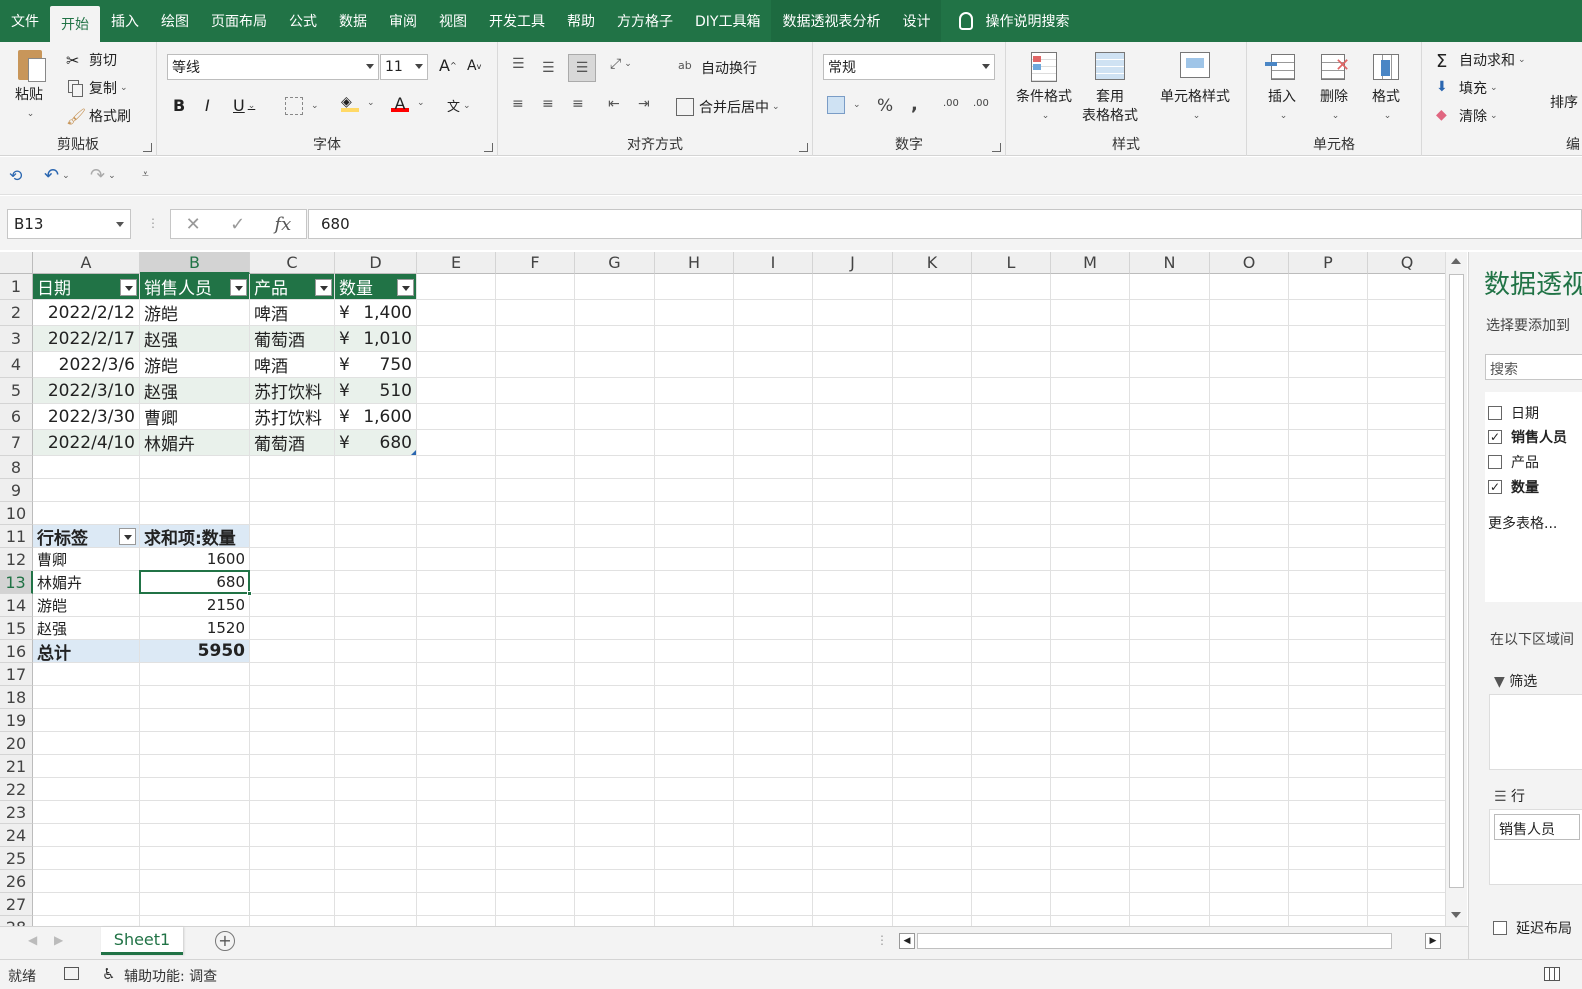 The image size is (1582, 989). What do you see at coordinates (535, 263) in the screenshot?
I see `column-header-f: F` at bounding box center [535, 263].